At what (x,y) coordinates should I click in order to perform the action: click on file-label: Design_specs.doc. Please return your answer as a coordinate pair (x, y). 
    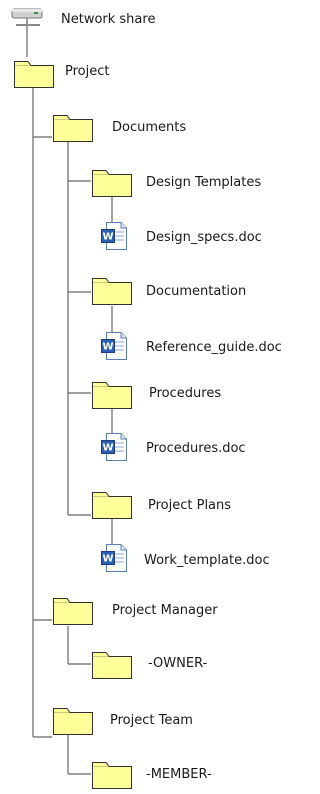
    Looking at the image, I should click on (204, 237).